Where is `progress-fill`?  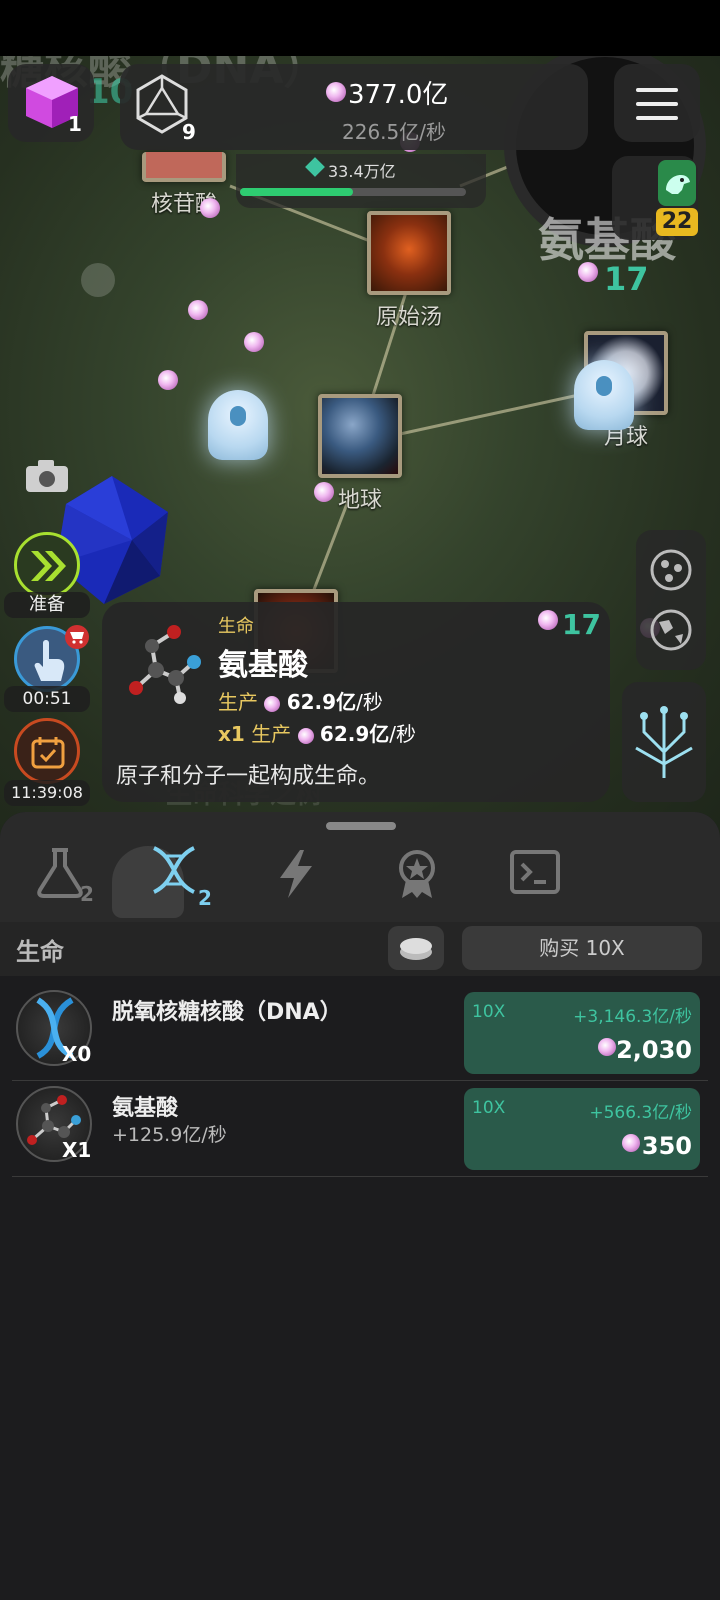 progress-fill is located at coordinates (296, 192).